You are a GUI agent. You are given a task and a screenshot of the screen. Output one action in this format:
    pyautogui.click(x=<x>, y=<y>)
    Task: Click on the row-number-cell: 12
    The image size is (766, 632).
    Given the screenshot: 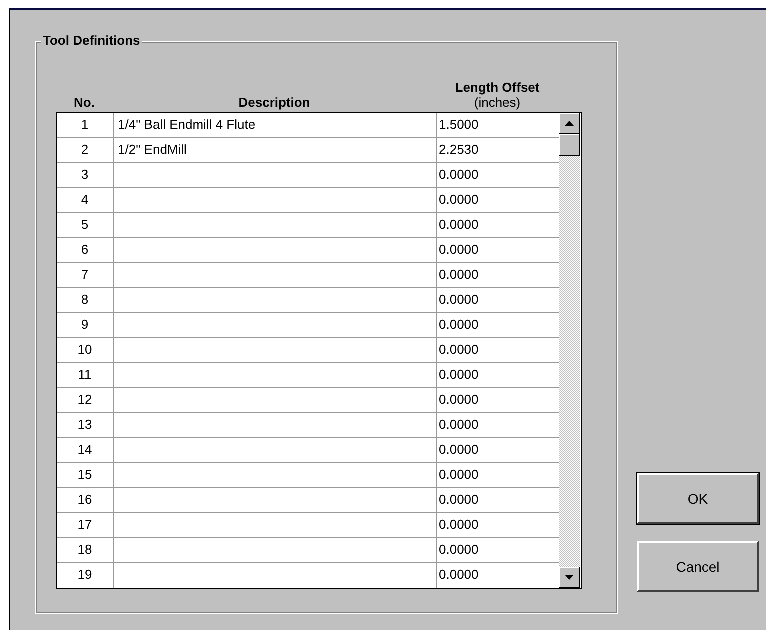 What is the action you would take?
    pyautogui.click(x=85, y=400)
    